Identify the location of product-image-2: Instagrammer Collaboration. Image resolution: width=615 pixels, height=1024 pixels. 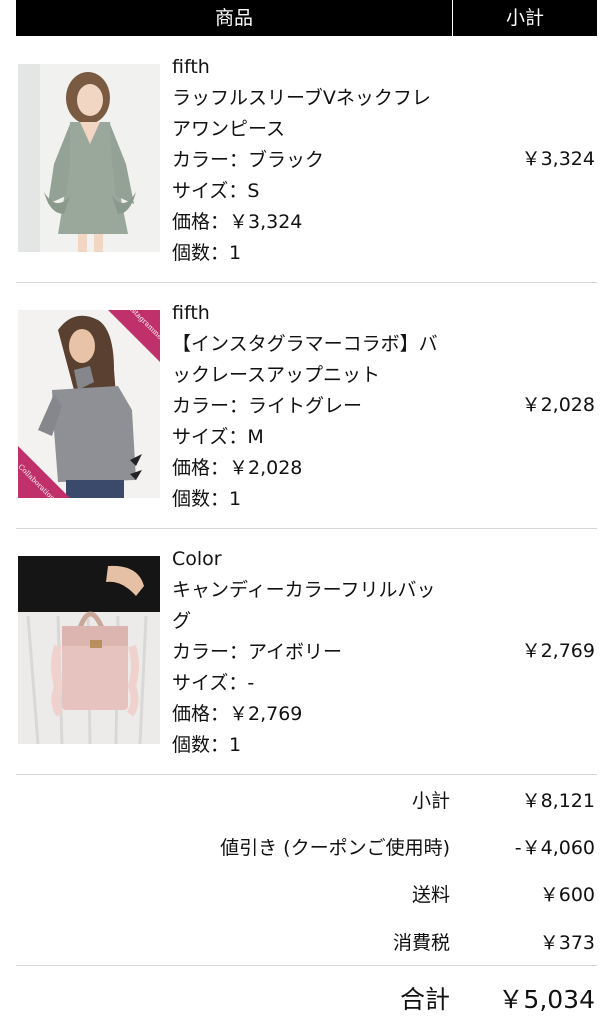
(89, 404).